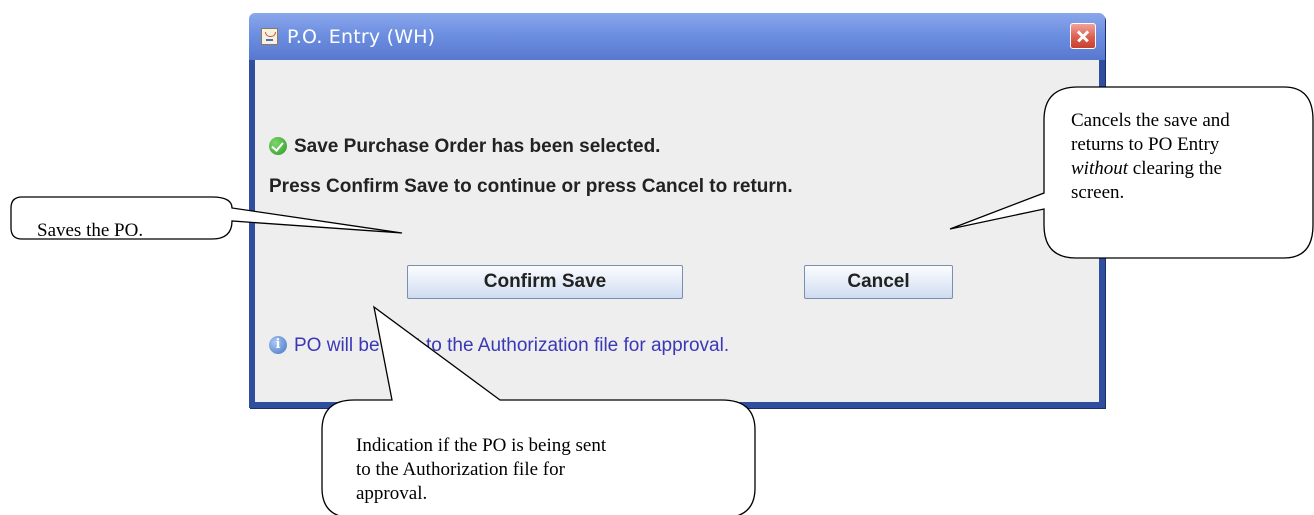 Image resolution: width=1314 pixels, height=515 pixels. Describe the element at coordinates (278, 345) in the screenshot. I see `info-icon: i` at that location.